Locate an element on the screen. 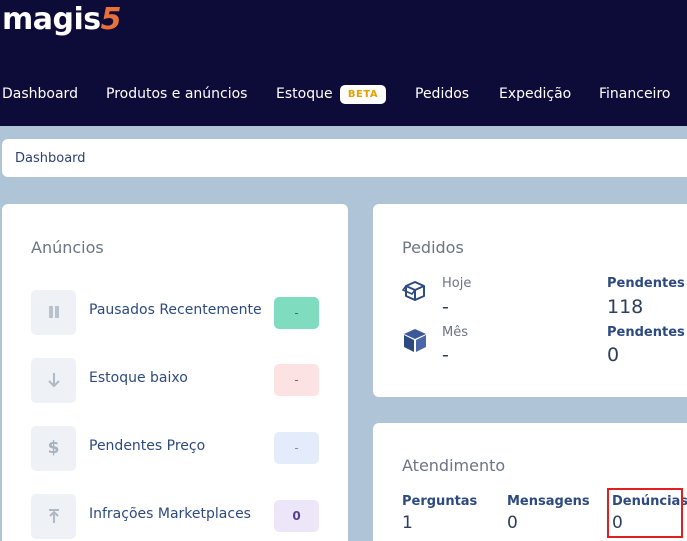  open-box-icon is located at coordinates (414, 293).